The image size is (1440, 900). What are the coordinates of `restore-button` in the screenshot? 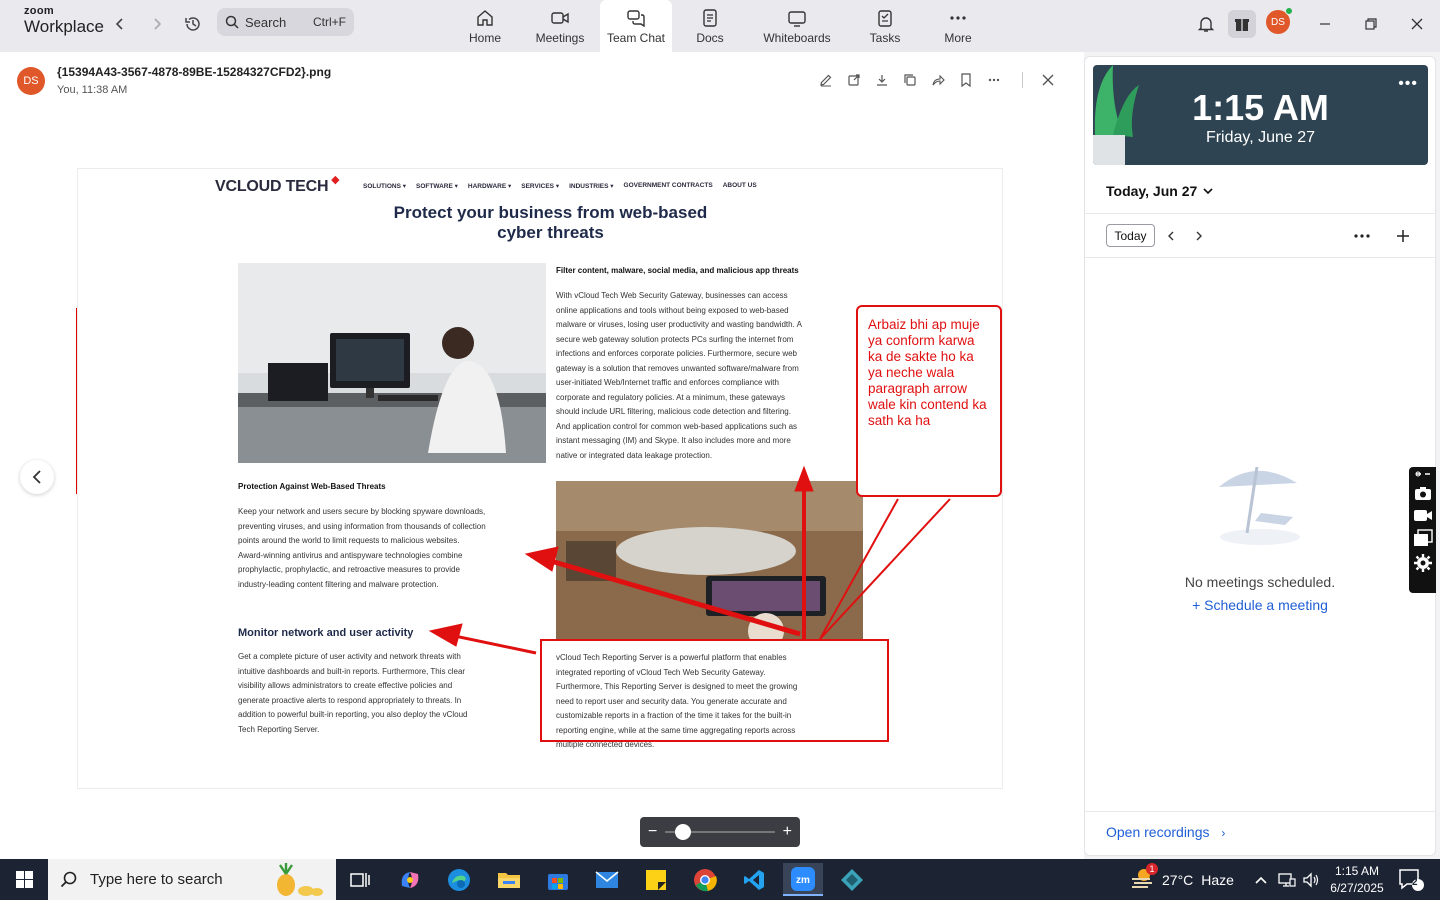 It's located at (1371, 24).